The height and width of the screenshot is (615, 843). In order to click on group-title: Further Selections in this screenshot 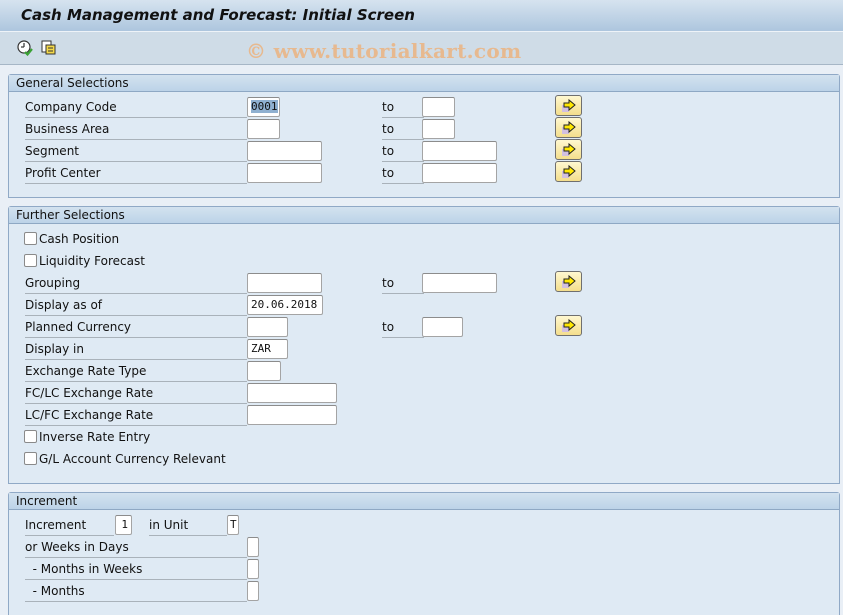, I will do `click(424, 215)`.